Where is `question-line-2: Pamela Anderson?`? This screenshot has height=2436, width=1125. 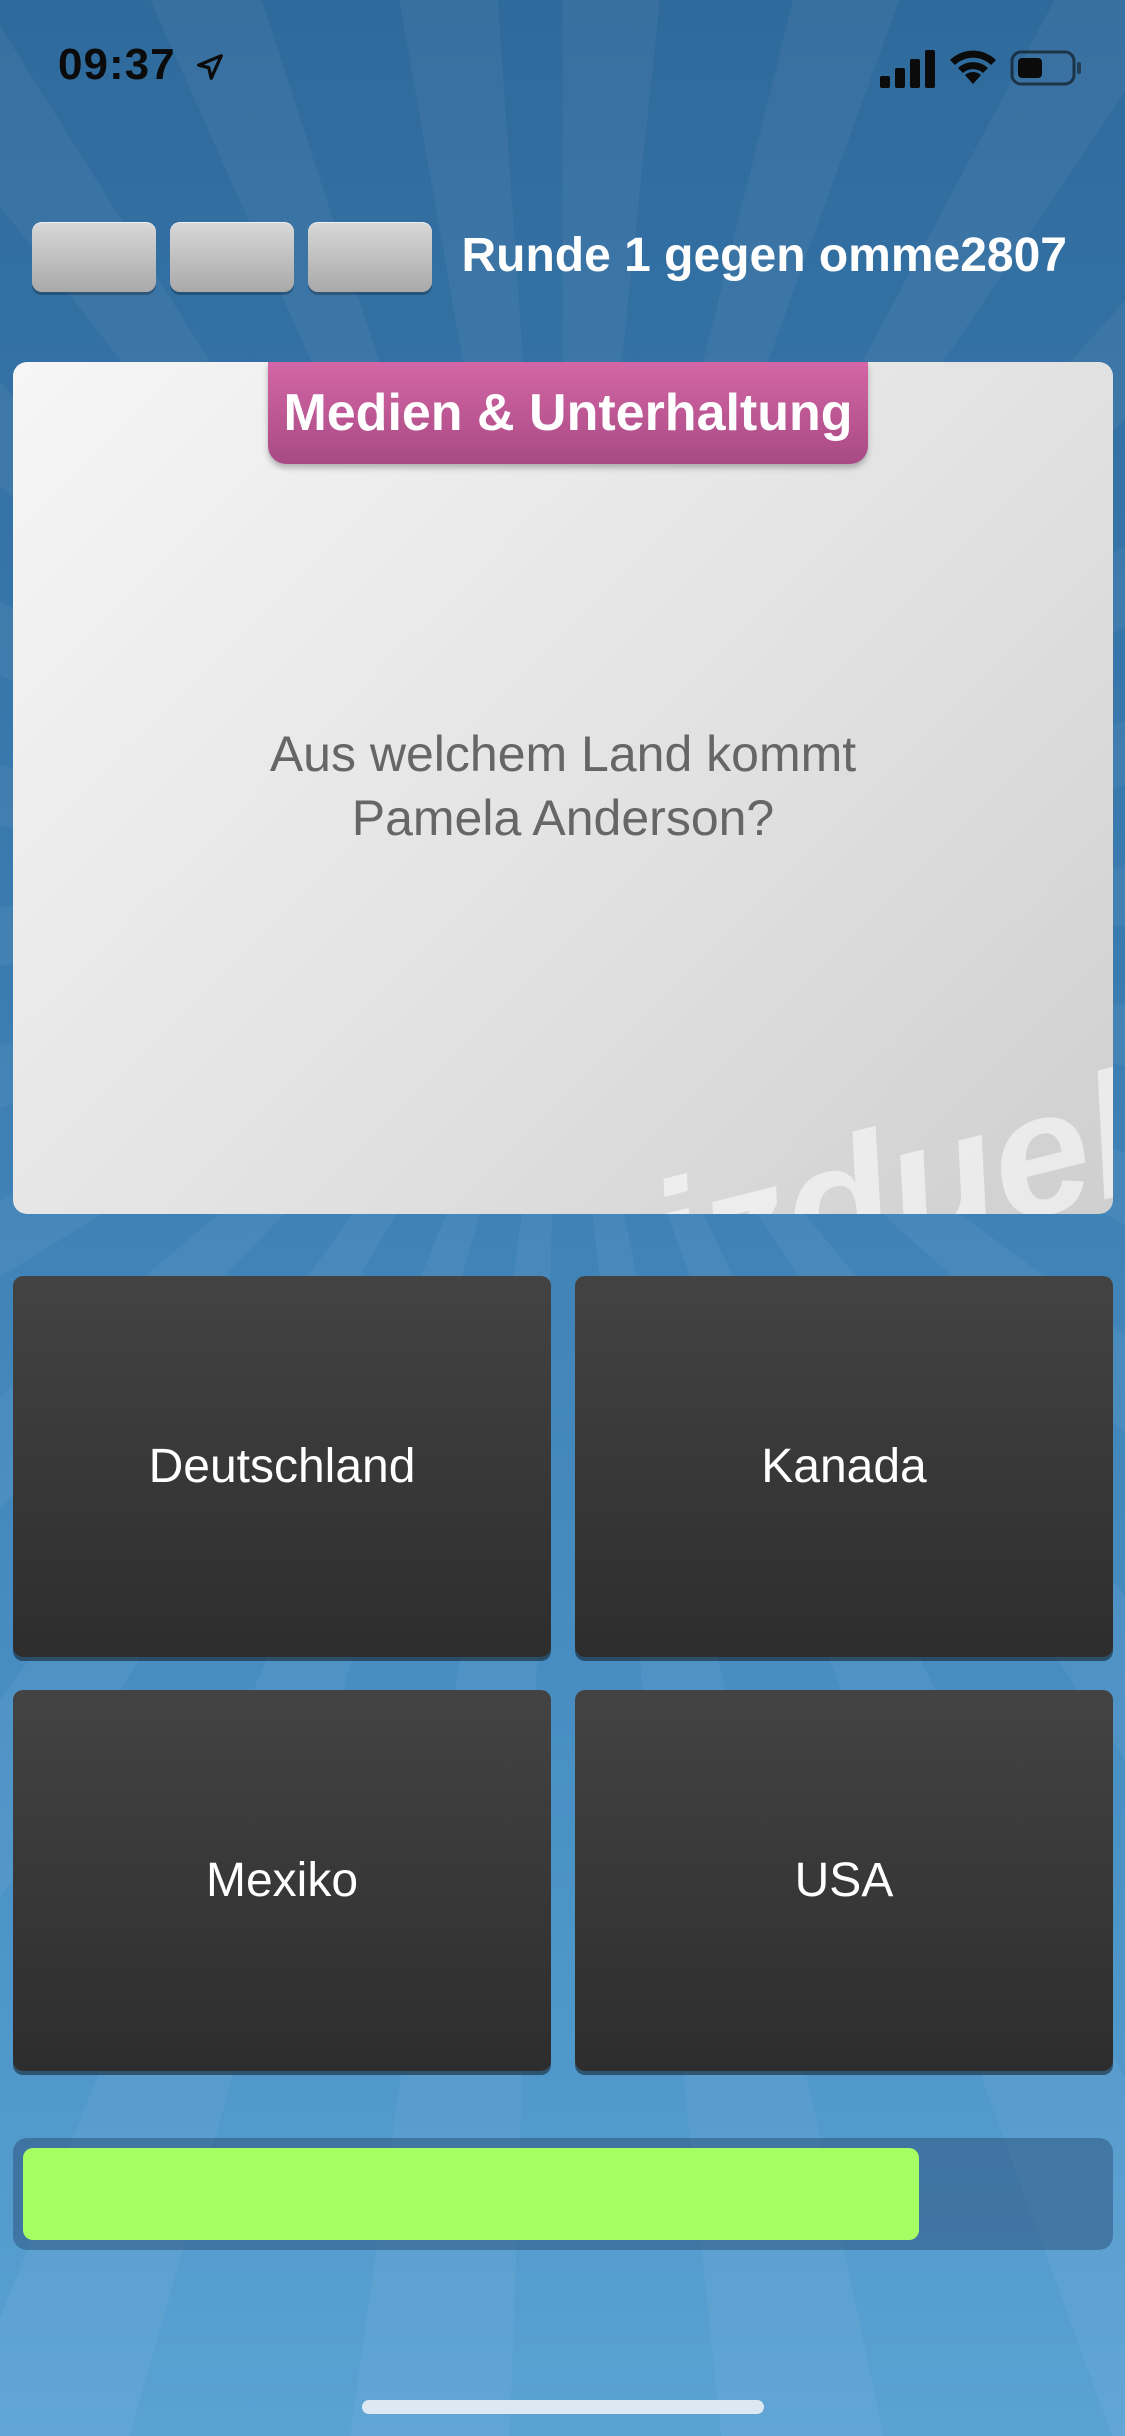 question-line-2: Pamela Anderson? is located at coordinates (563, 818).